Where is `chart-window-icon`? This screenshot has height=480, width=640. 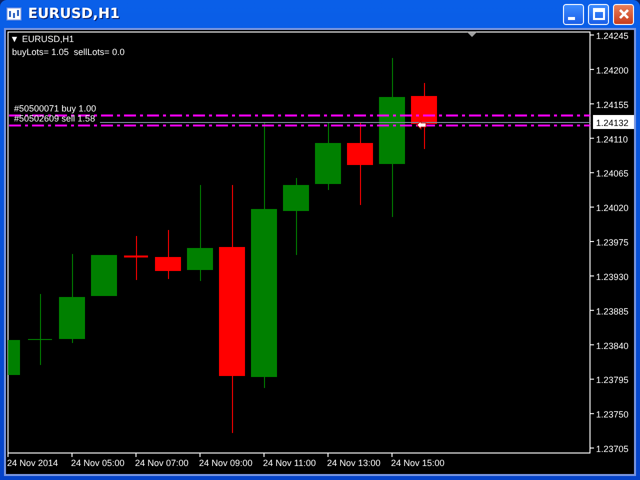 chart-window-icon is located at coordinates (14, 14).